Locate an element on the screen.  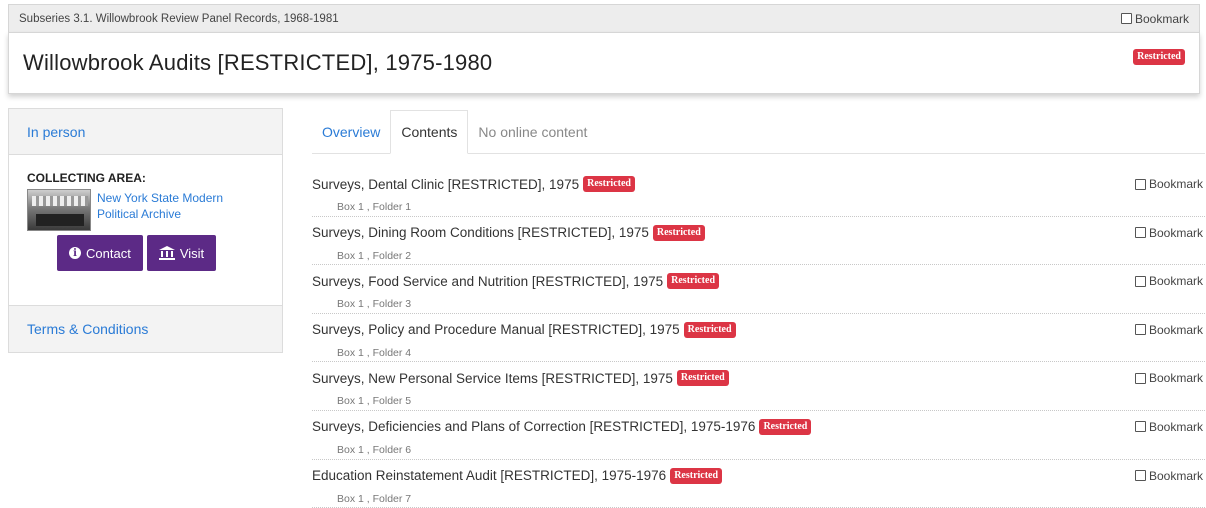
tab-no-online-content: No online content is located at coordinates (532, 132).